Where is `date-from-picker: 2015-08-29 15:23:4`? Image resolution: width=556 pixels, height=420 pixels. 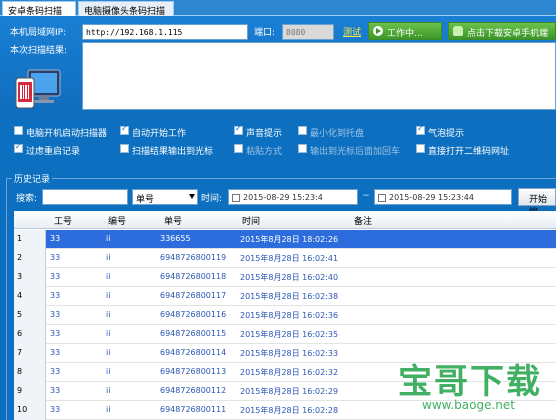
date-from-picker: 2015-08-29 15:23:4 is located at coordinates (293, 197).